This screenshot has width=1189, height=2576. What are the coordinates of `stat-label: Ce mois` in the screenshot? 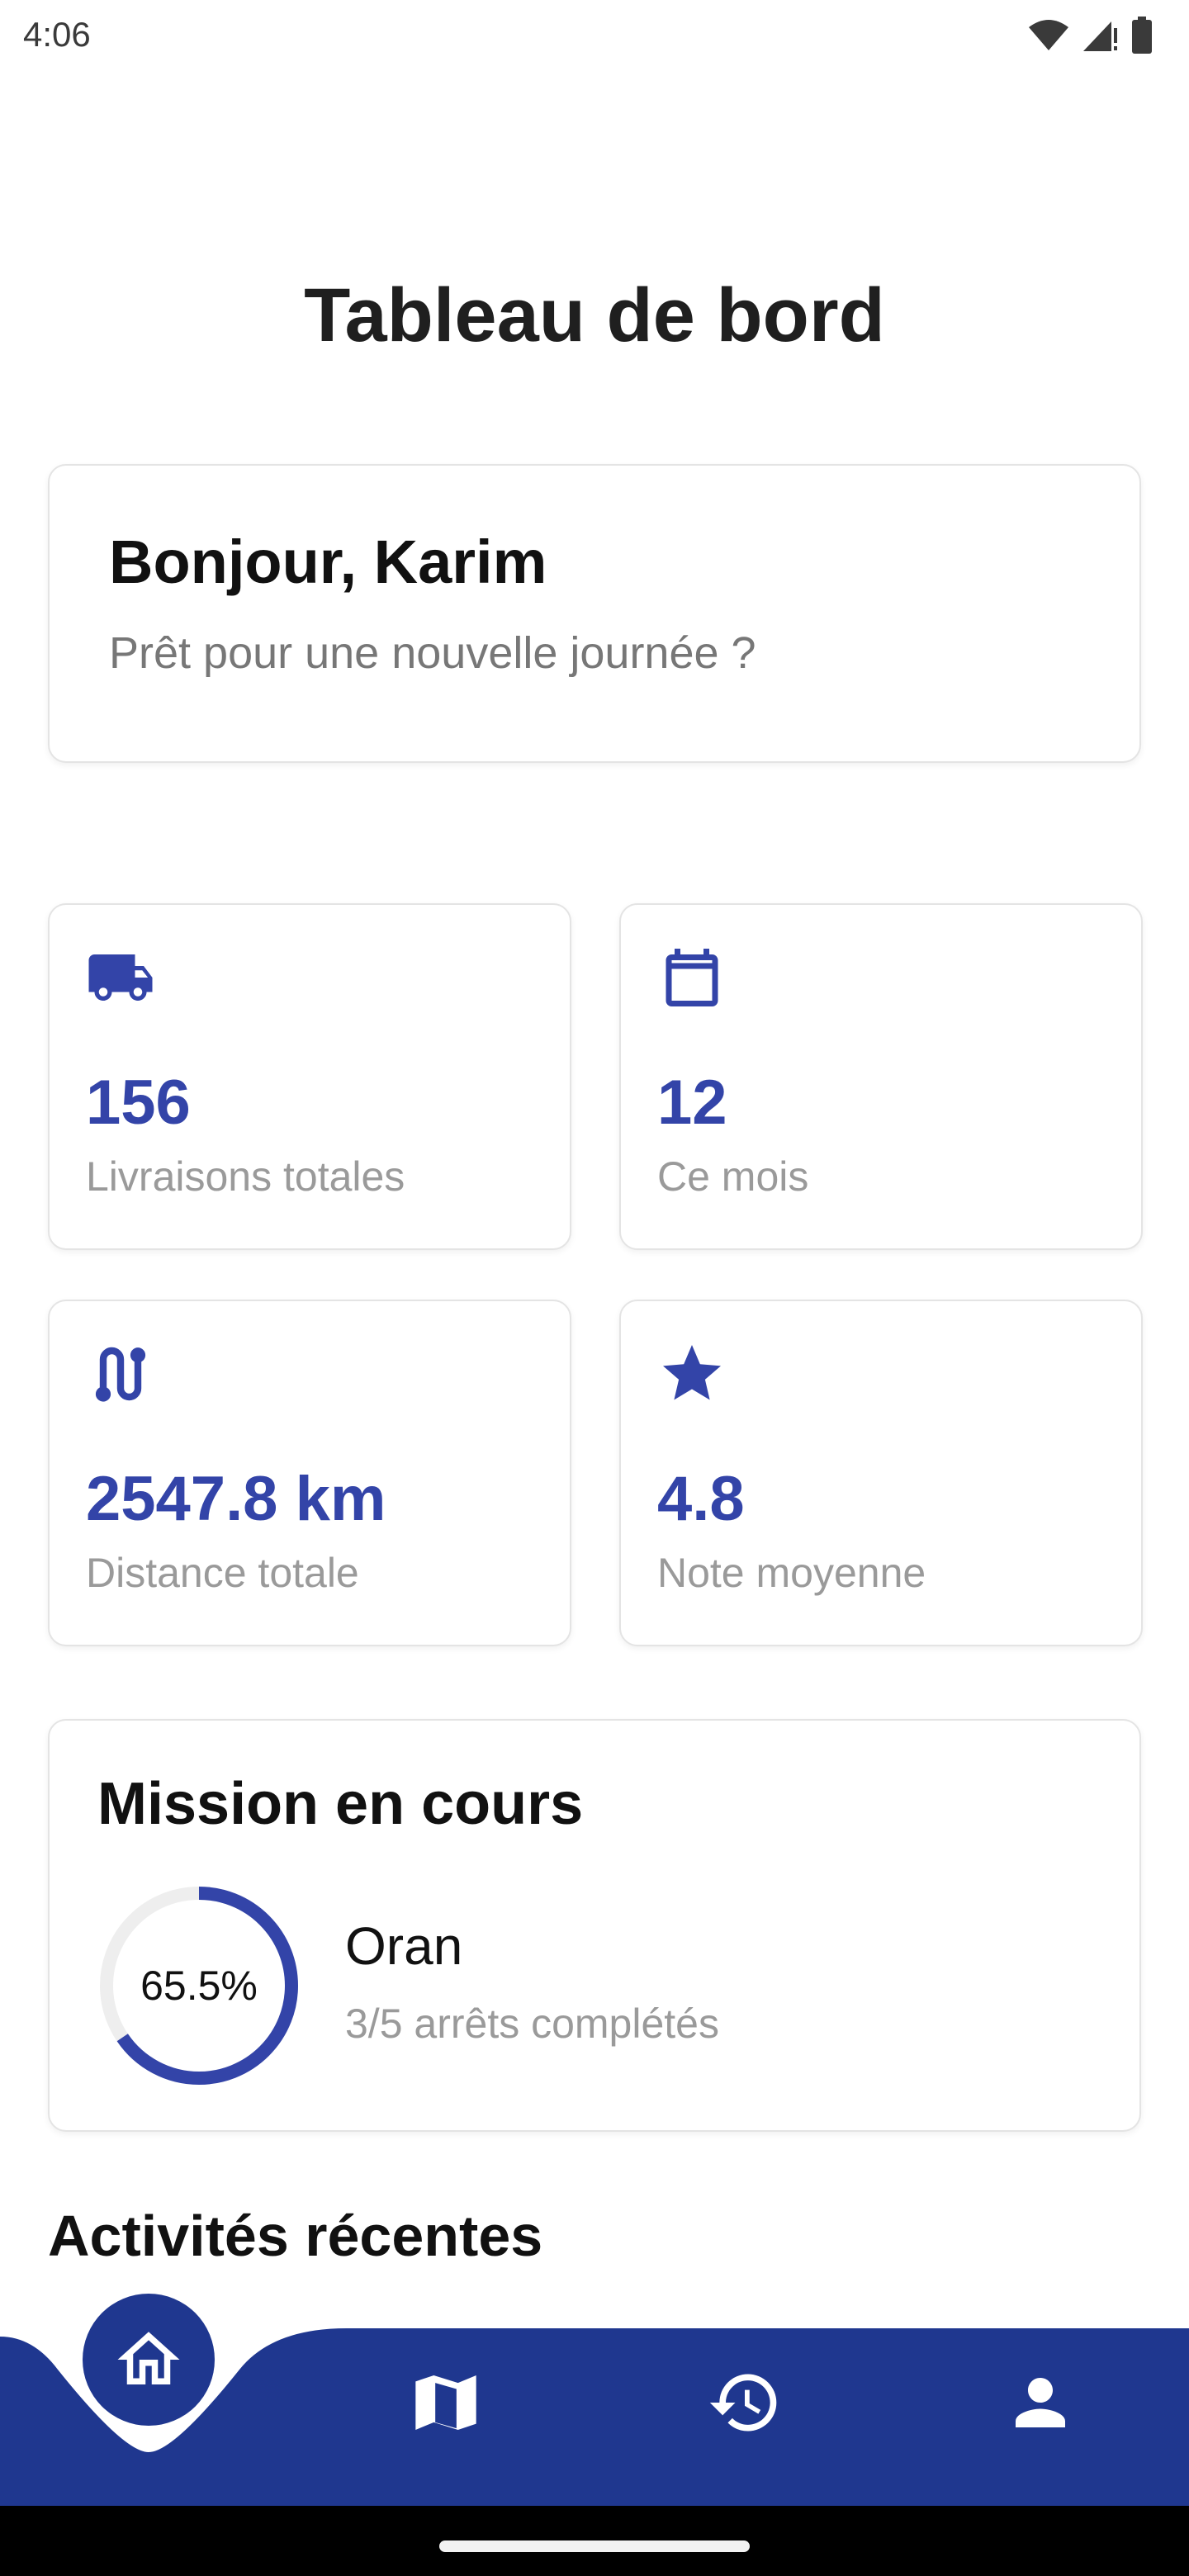 It's located at (733, 1176).